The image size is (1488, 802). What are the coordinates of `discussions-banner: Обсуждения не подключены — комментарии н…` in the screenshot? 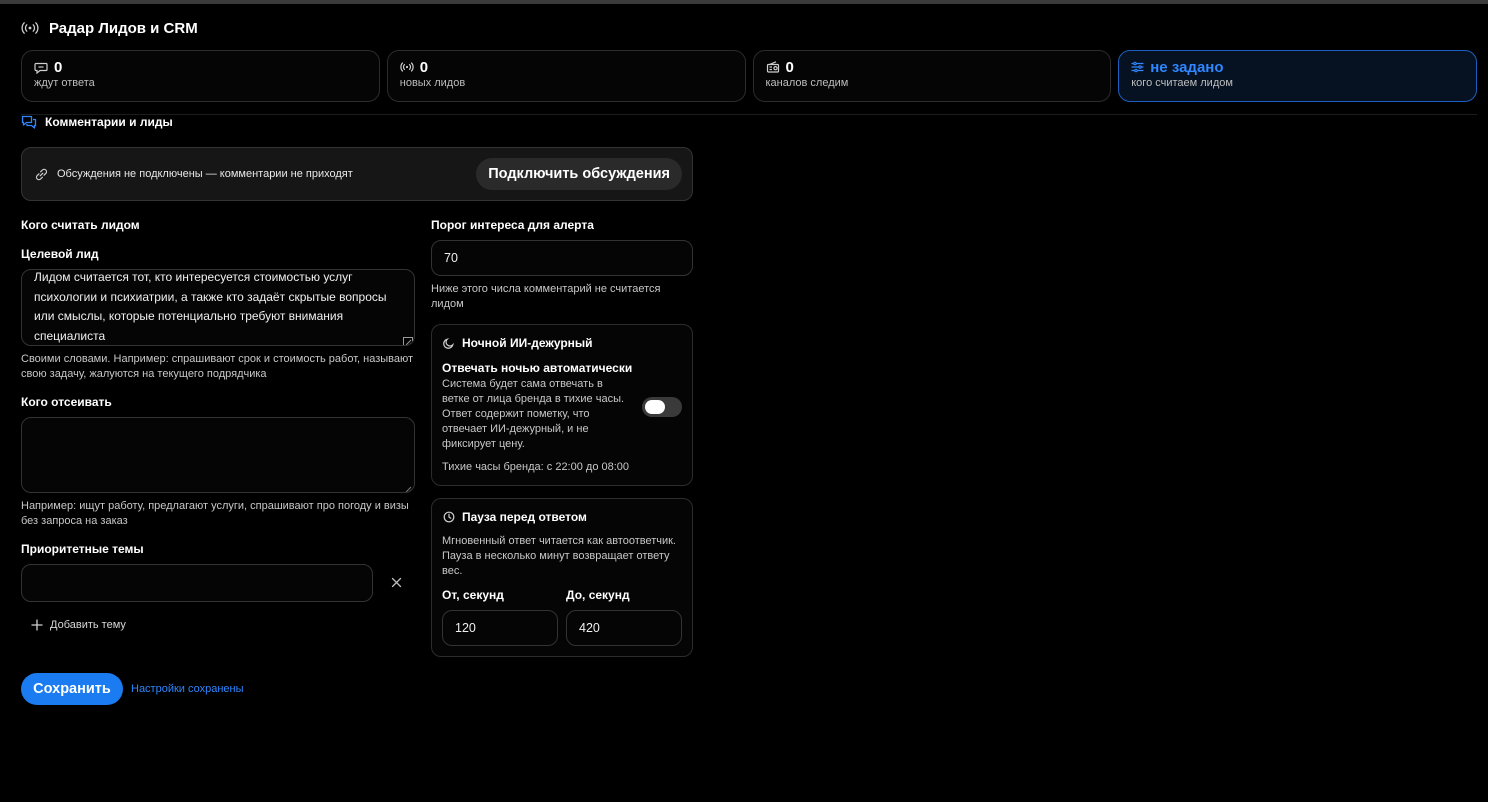 It's located at (357, 174).